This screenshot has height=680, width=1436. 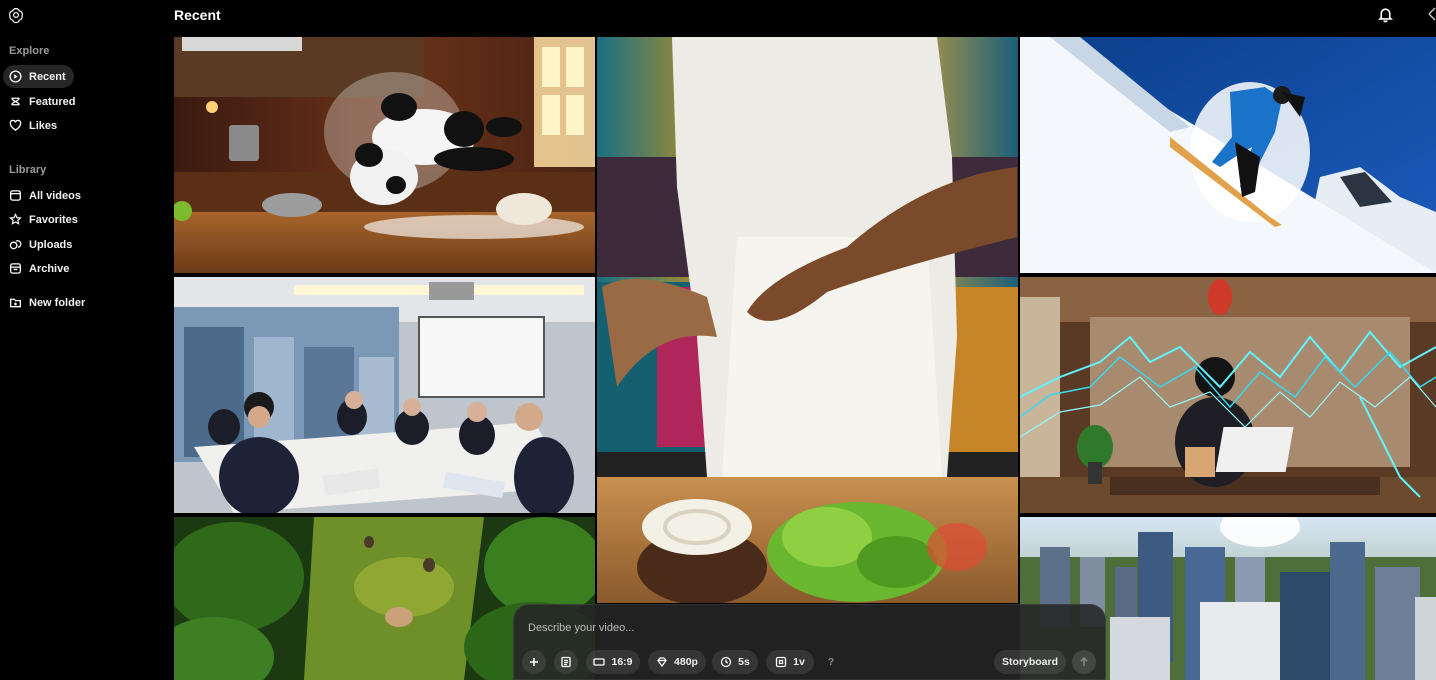 I want to click on openai-logo-icon, so click(x=16, y=15).